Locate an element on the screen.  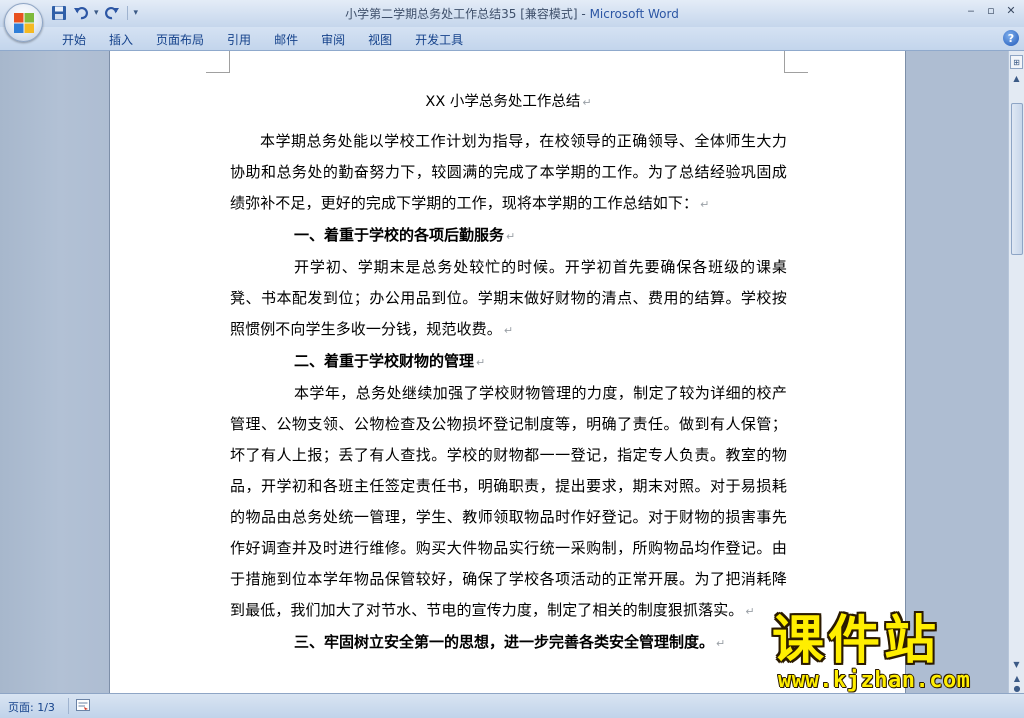
tab-6: 视图 is located at coordinates (379, 40).